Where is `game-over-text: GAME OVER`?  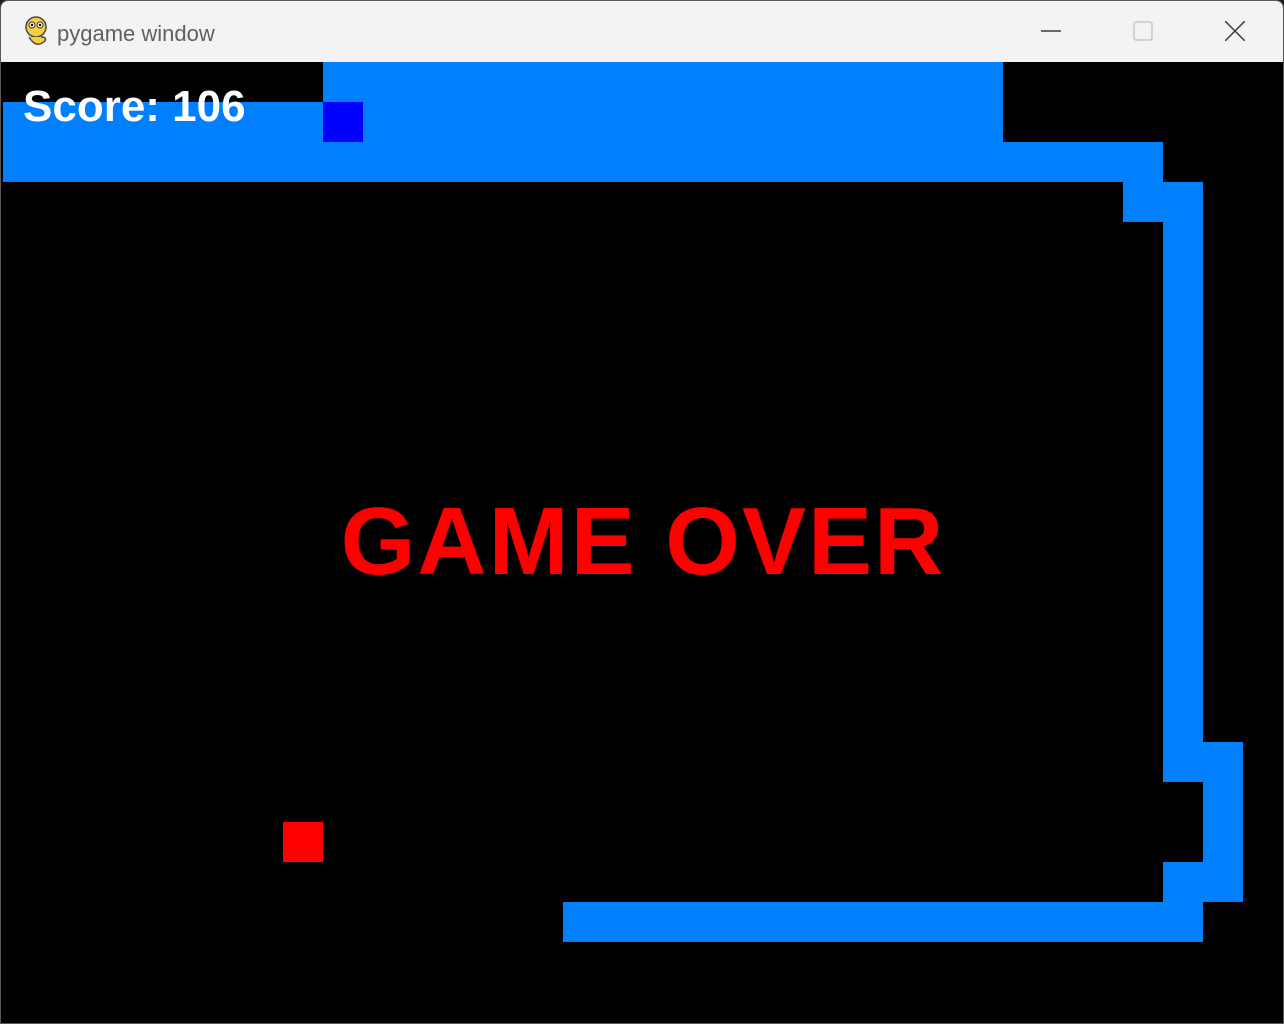
game-over-text: GAME OVER is located at coordinates (643, 541).